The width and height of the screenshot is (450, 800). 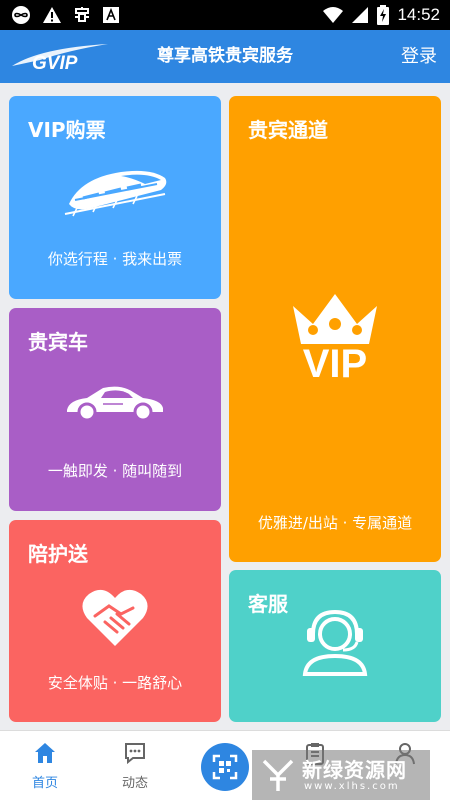 I want to click on vip-car-tile: 贵宾车 一触即发 · 随叫随到, so click(x=115, y=409).